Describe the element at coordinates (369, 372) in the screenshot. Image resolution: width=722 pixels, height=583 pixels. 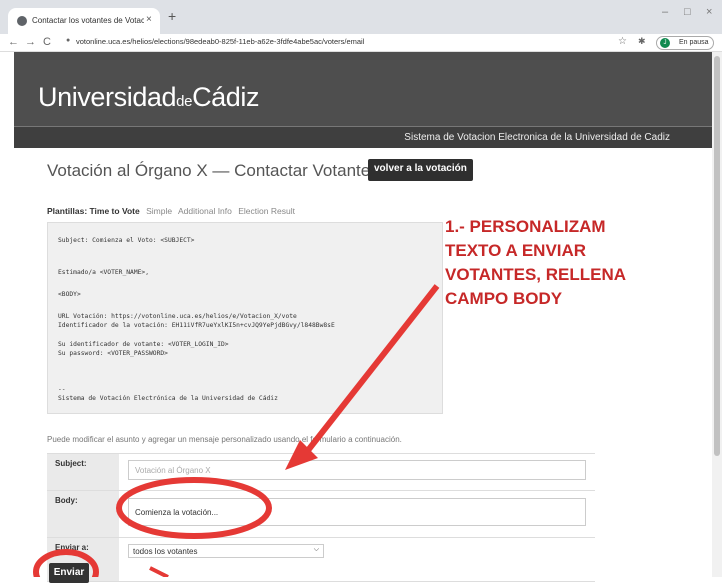
I see `annotation-arrow` at that location.